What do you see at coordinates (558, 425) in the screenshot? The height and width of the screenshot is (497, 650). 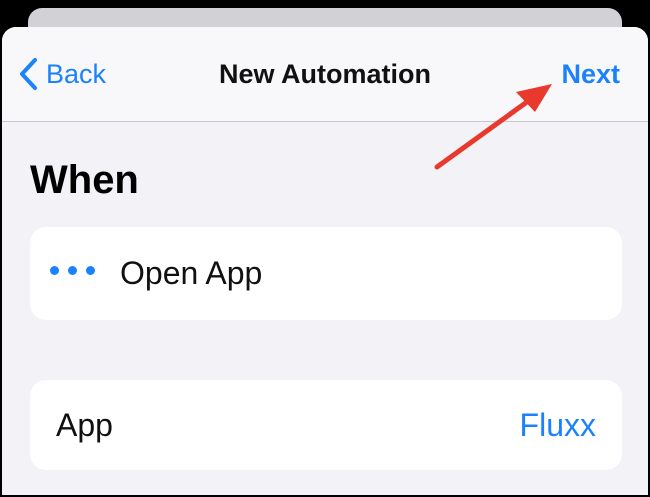 I see `app-row-value: Fluxx` at bounding box center [558, 425].